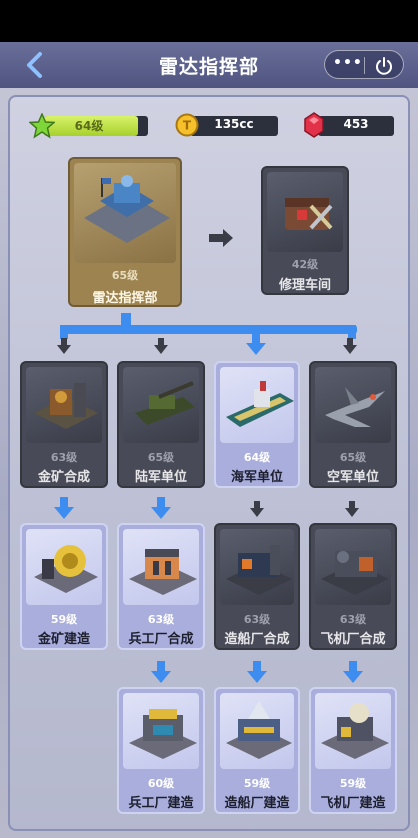  Describe the element at coordinates (208, 329) in the screenshot. I see `connector-bar` at that location.